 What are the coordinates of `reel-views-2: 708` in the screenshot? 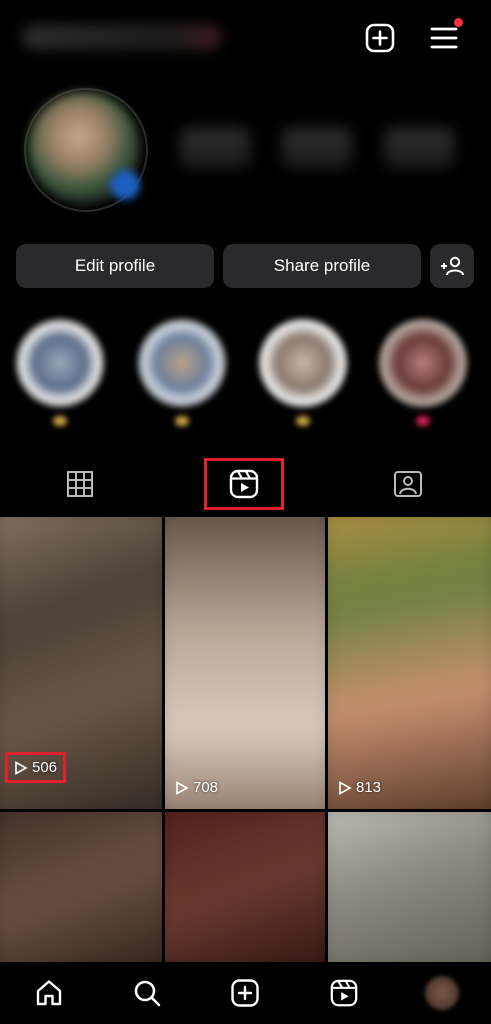 It's located at (196, 787).